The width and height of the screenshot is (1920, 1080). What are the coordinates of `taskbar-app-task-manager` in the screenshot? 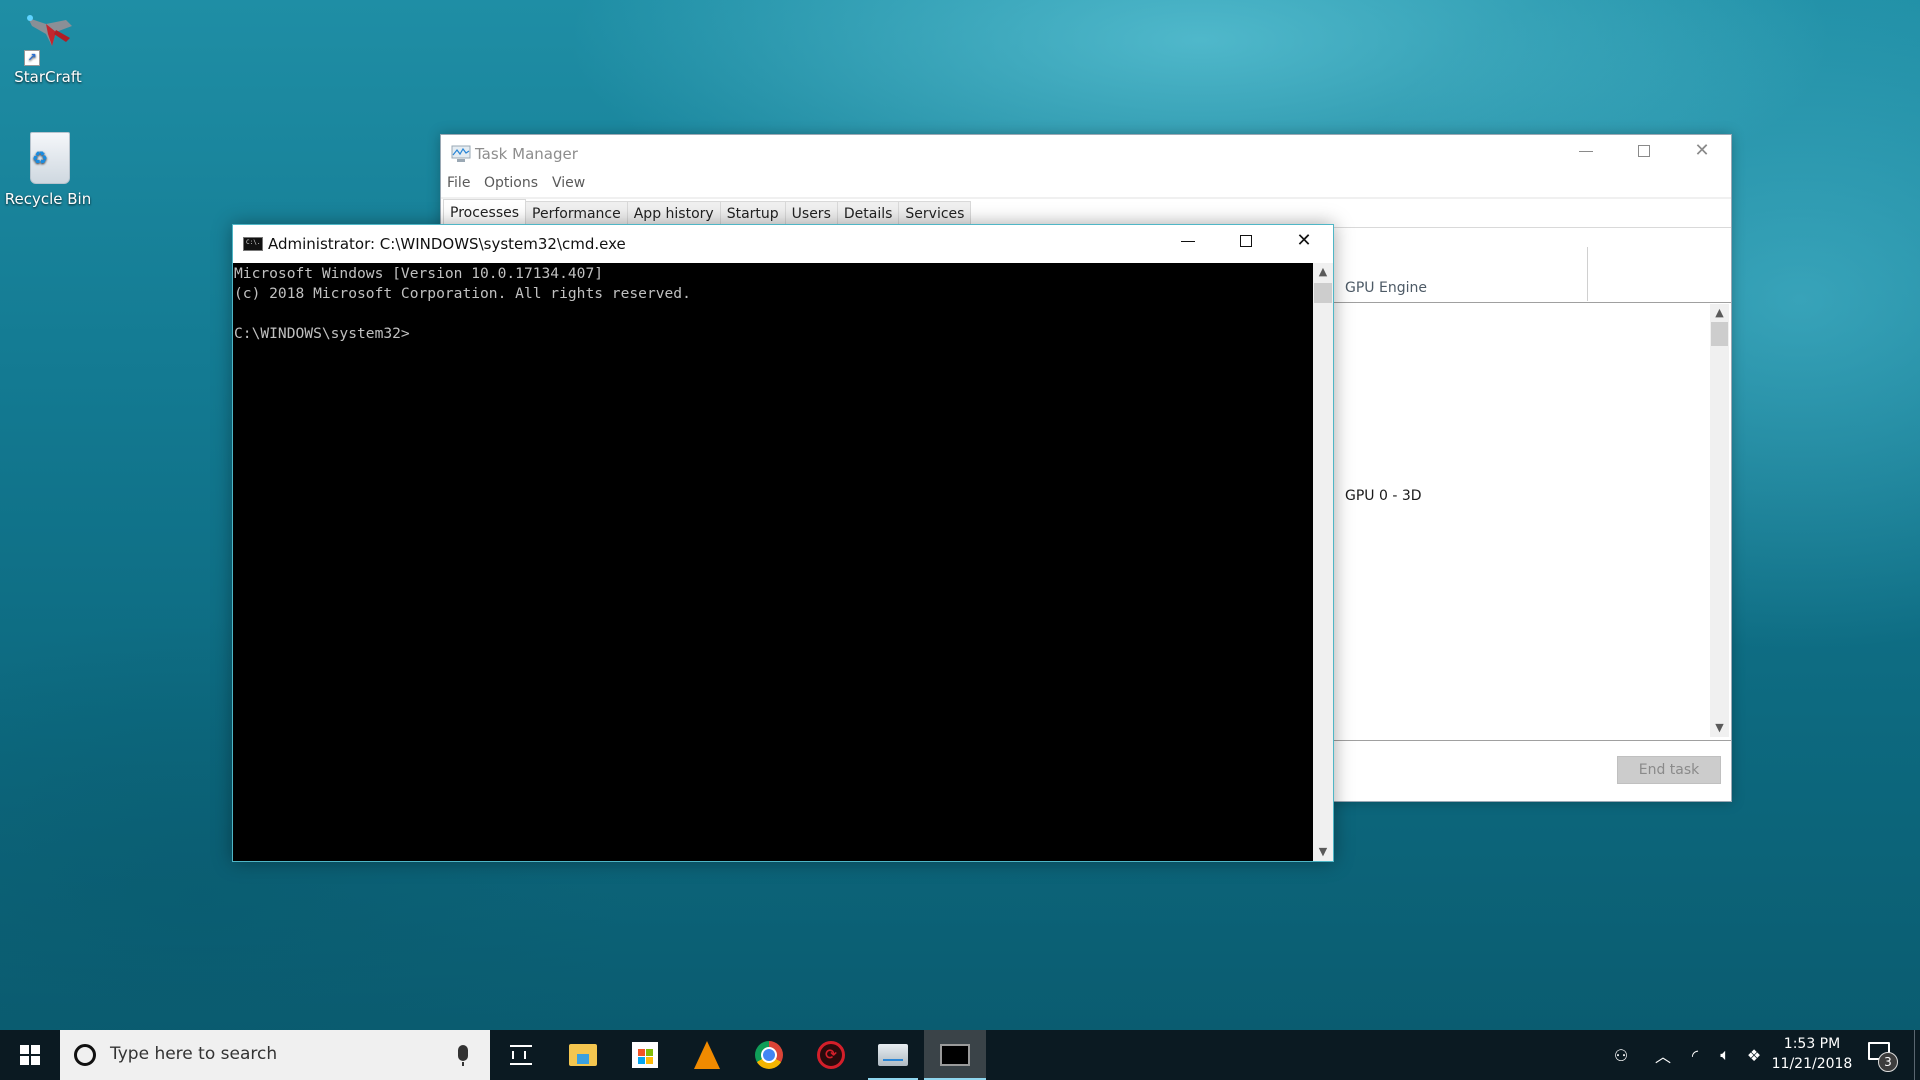 It's located at (893, 1055).